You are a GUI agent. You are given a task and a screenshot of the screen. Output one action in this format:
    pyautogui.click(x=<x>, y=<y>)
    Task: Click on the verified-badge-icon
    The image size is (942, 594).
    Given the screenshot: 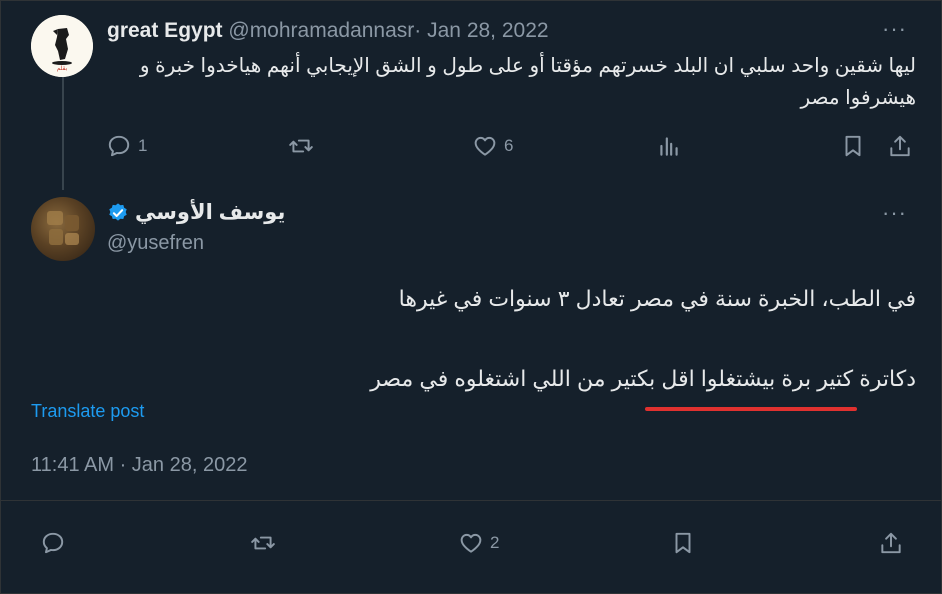 What is the action you would take?
    pyautogui.click(x=118, y=211)
    